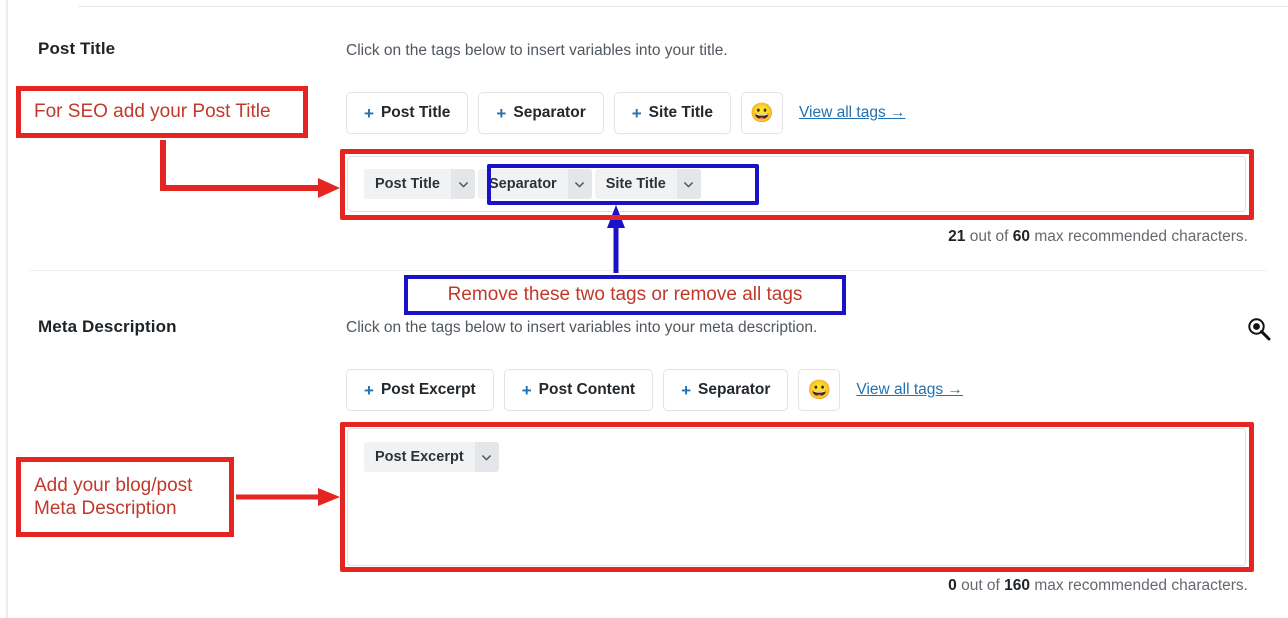 This screenshot has height=618, width=1288. I want to click on chip-post-title: Post Title, so click(419, 184).